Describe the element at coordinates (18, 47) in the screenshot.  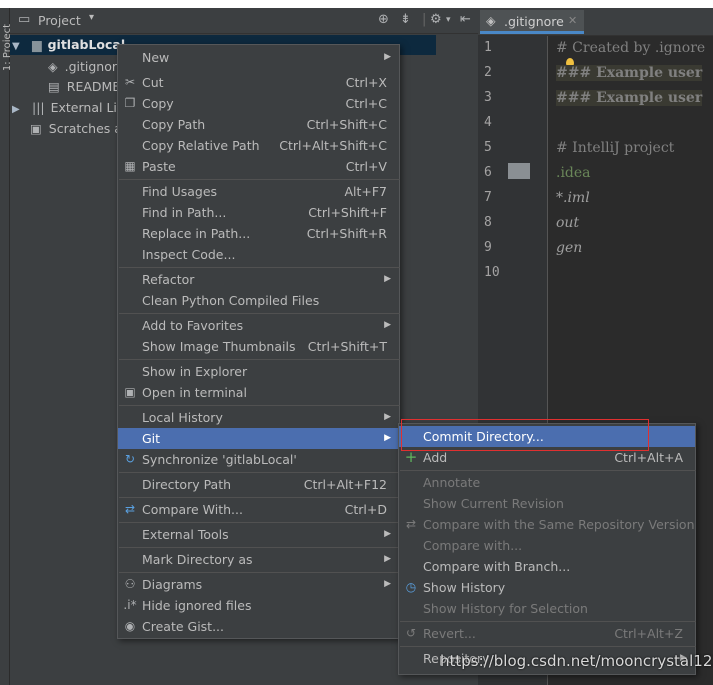
I see `expand-arrow-icon: ▼` at that location.